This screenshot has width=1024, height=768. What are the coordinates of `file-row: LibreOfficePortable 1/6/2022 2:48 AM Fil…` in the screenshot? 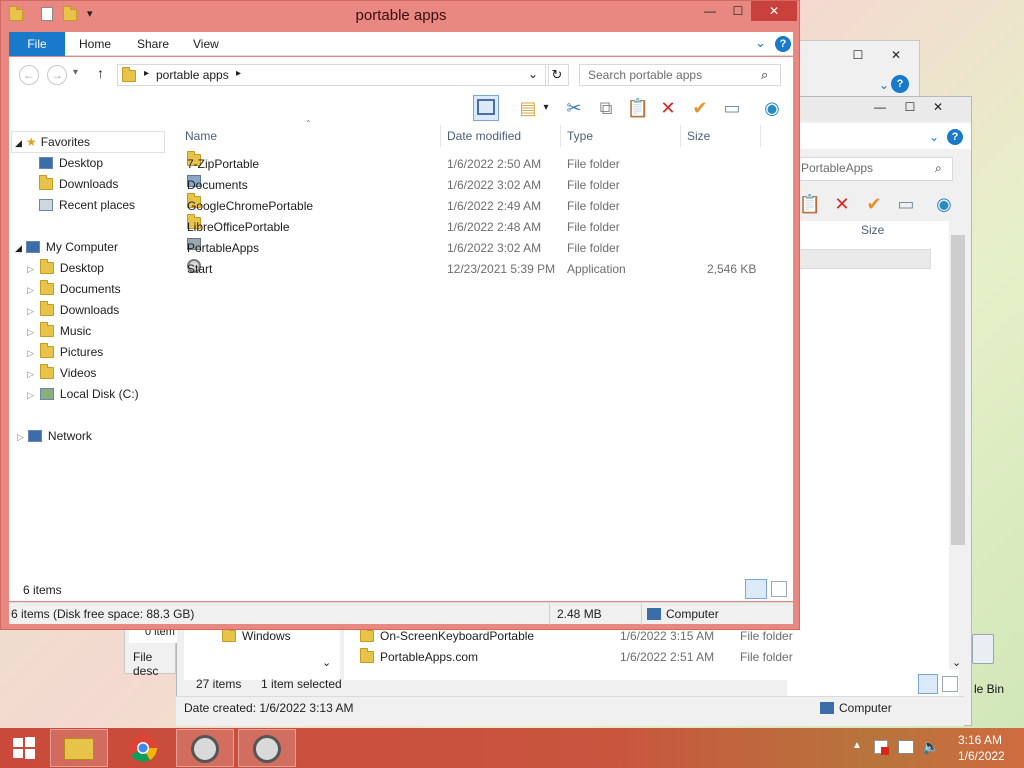 It's located at (479, 226).